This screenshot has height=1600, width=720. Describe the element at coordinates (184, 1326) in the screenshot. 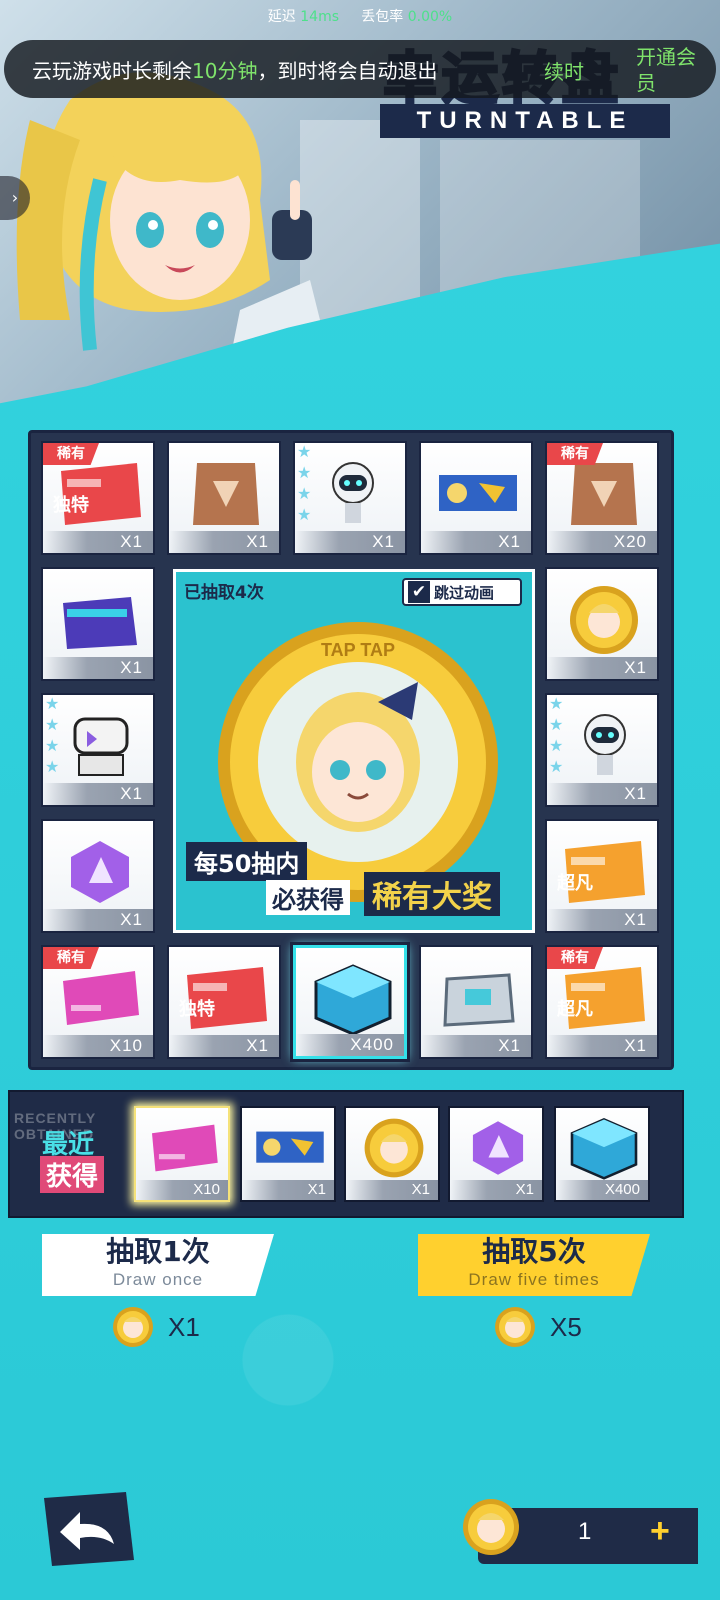

I see `draw-once-cost-value: X1` at that location.